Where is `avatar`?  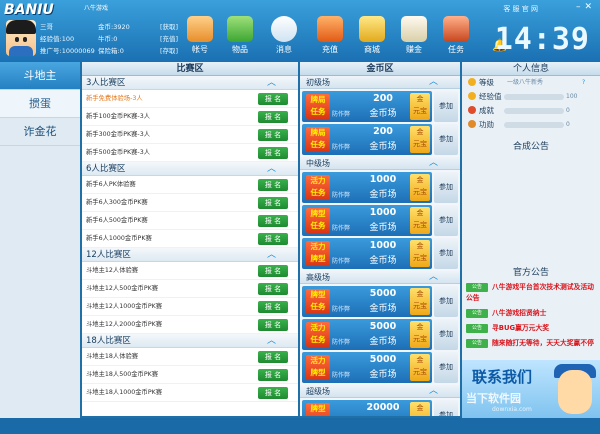
avatar is located at coordinates (21, 38).